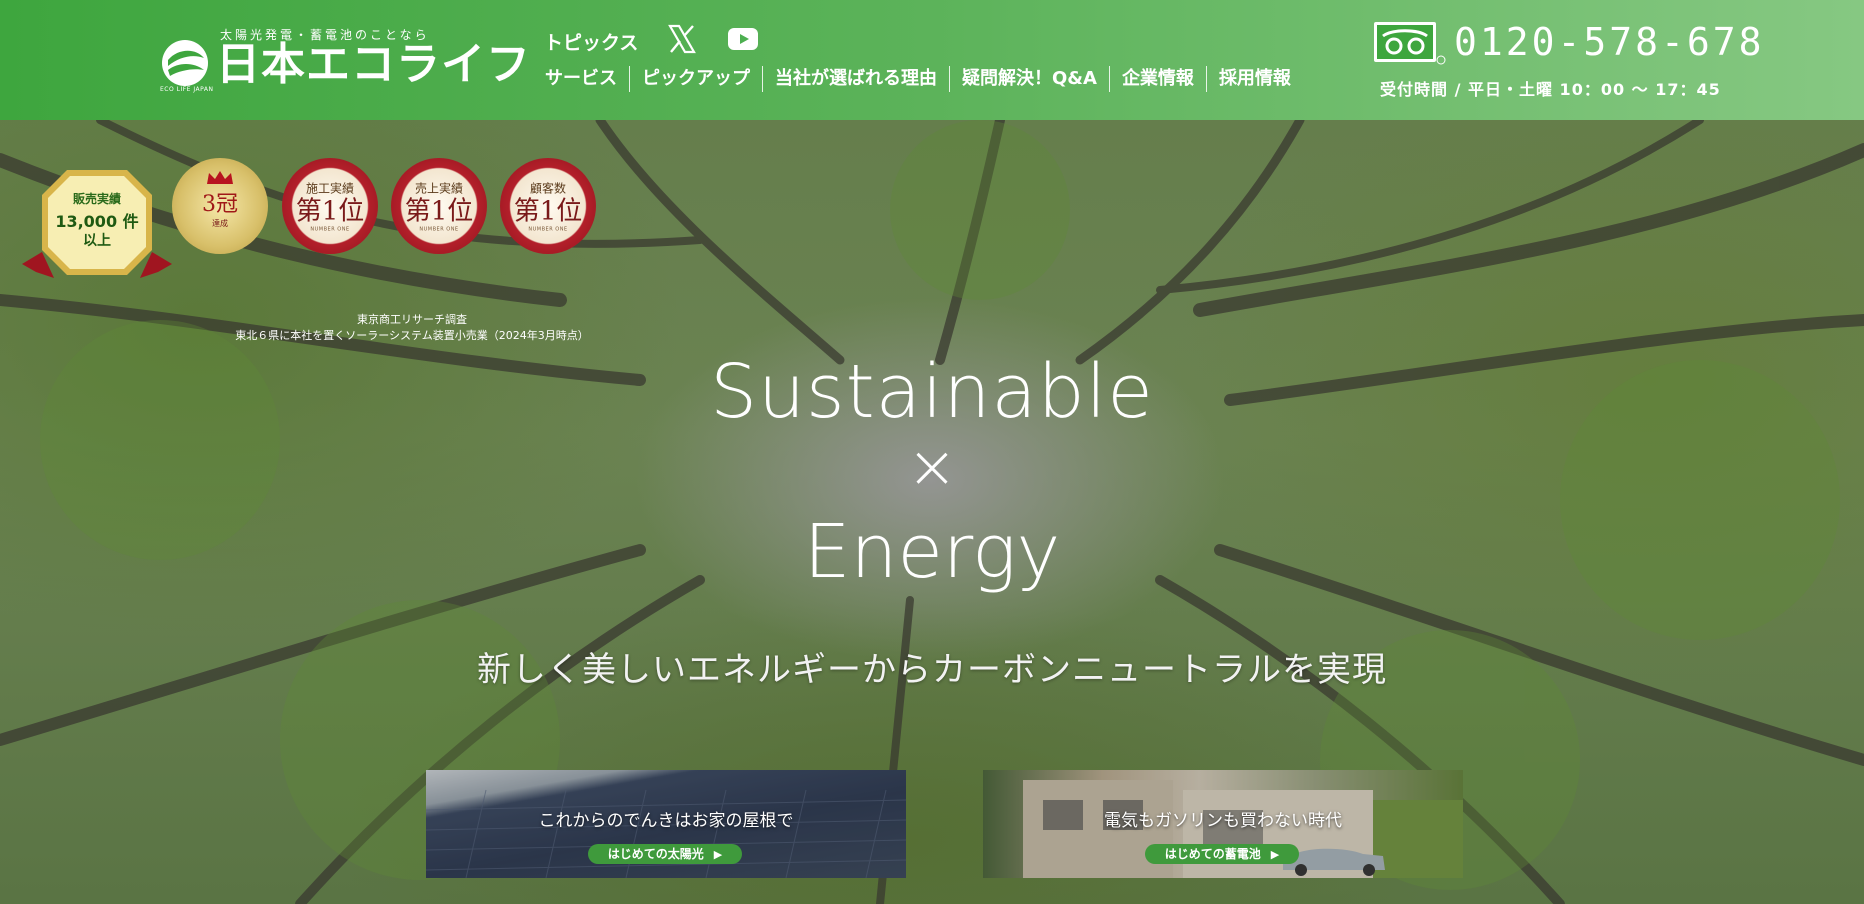 The height and width of the screenshot is (904, 1864). Describe the element at coordinates (1550, 89) in the screenshot. I see `business-hours: 受付時間 / 平日・土曜 10：00 〜 17：45` at that location.